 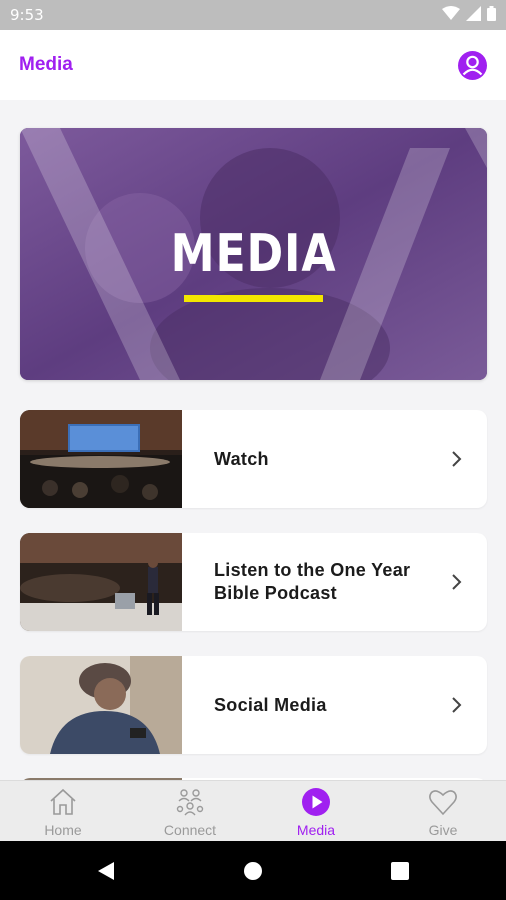 What do you see at coordinates (63, 801) in the screenshot?
I see `home-icon` at bounding box center [63, 801].